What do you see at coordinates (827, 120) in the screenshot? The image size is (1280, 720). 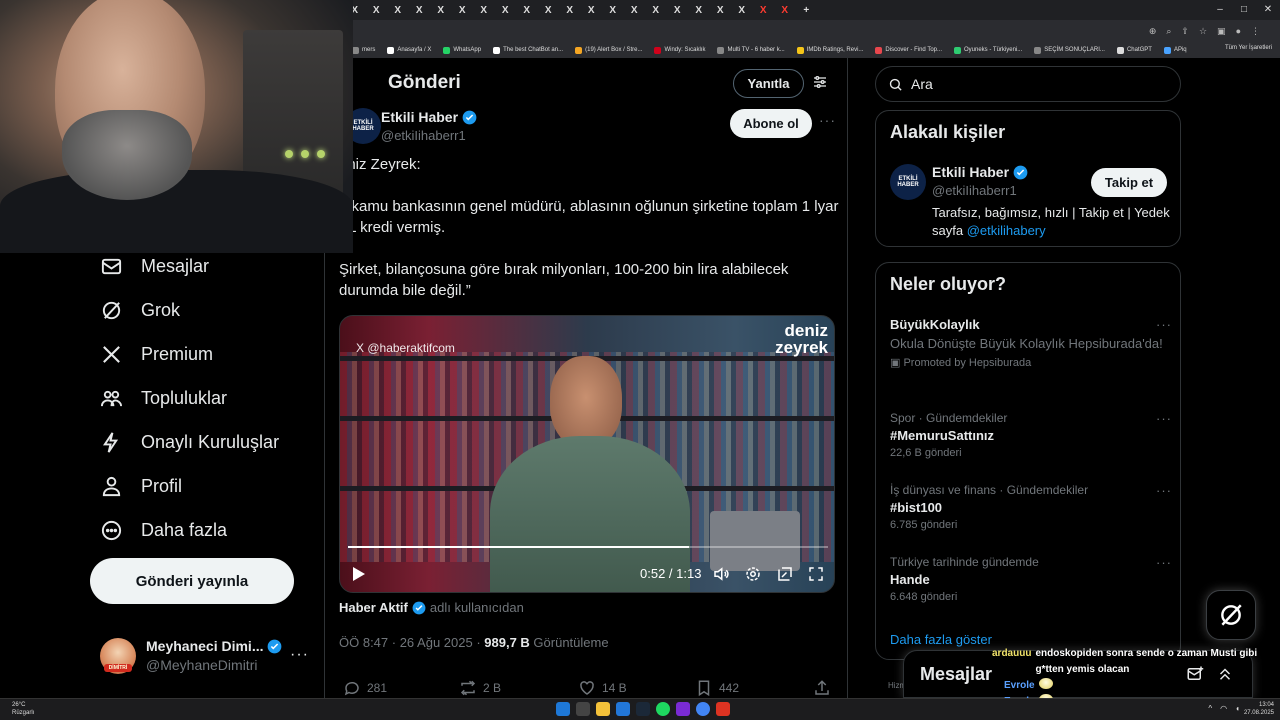 I see `tweet-more-icon: ···` at bounding box center [827, 120].